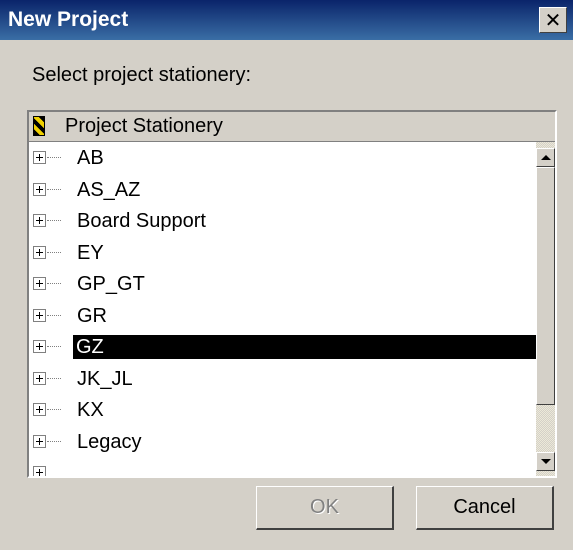 This screenshot has width=573, height=550. Describe the element at coordinates (144, 126) in the screenshot. I see `tree-header-label: Project Stationery` at that location.